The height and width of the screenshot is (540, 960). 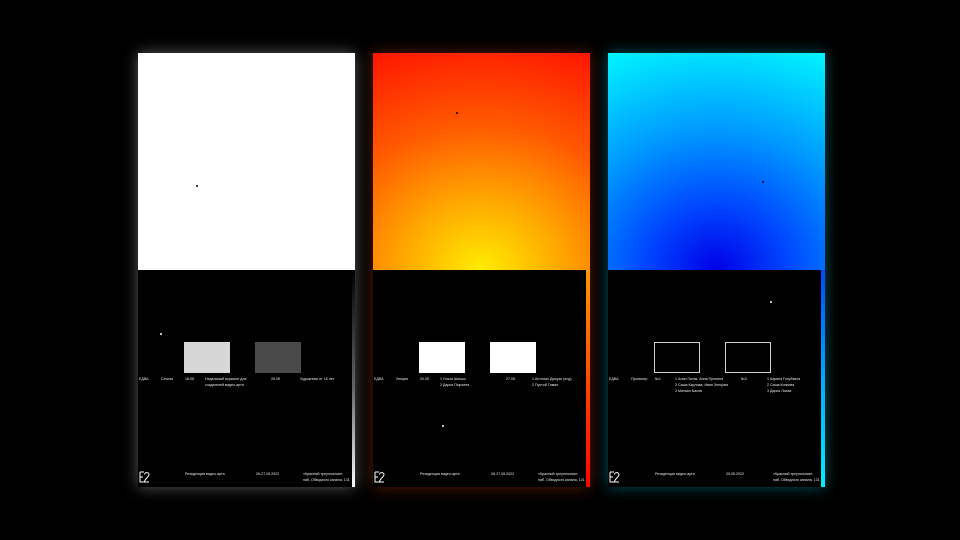 What do you see at coordinates (323, 474) in the screenshot?
I see `poster-1-footer-place-line1: «Красный треугольник»,` at bounding box center [323, 474].